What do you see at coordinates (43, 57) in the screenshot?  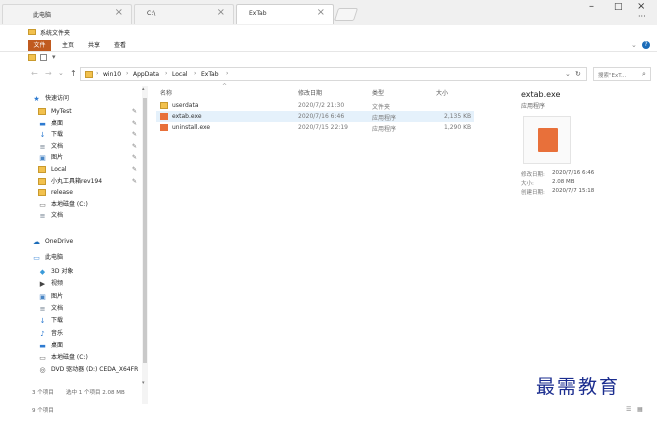 I see `properties-icon` at bounding box center [43, 57].